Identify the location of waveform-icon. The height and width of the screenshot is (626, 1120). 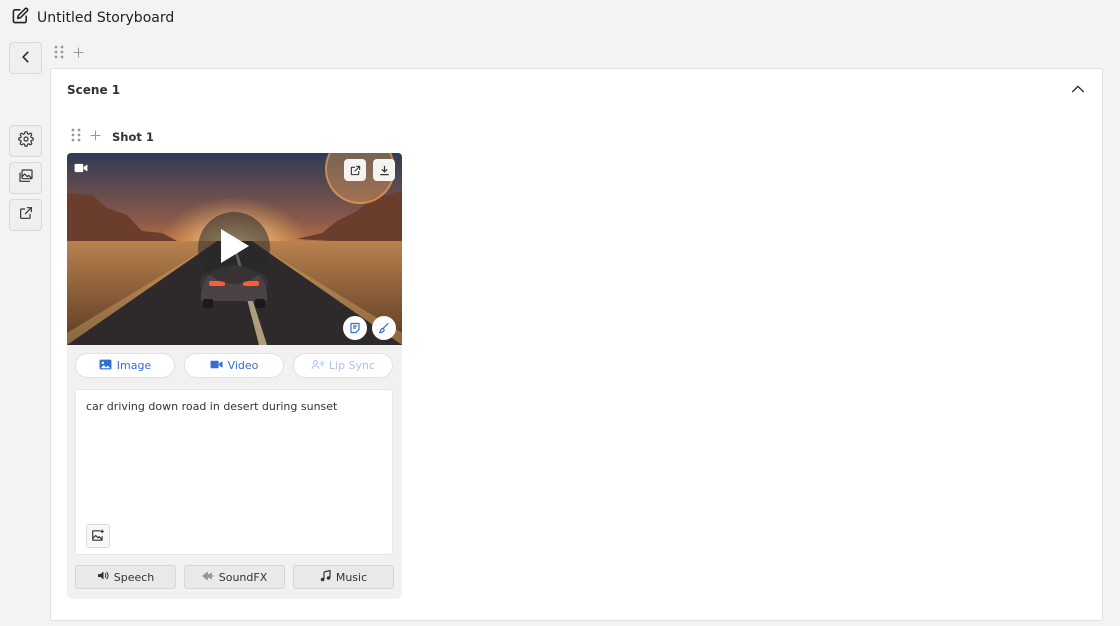
(208, 577).